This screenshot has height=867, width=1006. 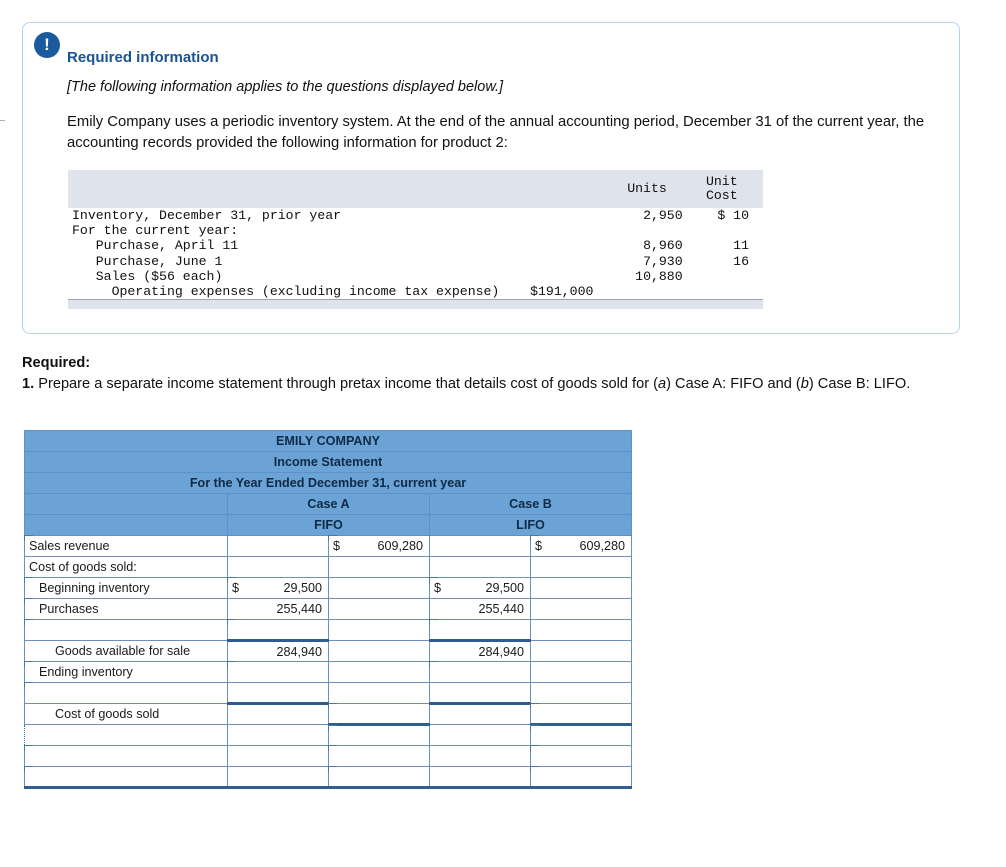 I want to click on row-label: Purchases, so click(x=126, y=609).